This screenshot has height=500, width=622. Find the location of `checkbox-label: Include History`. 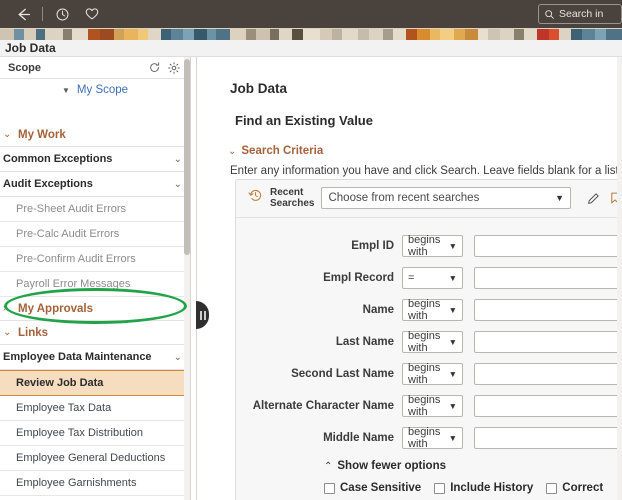

checkbox-label: Include History is located at coordinates (492, 488).